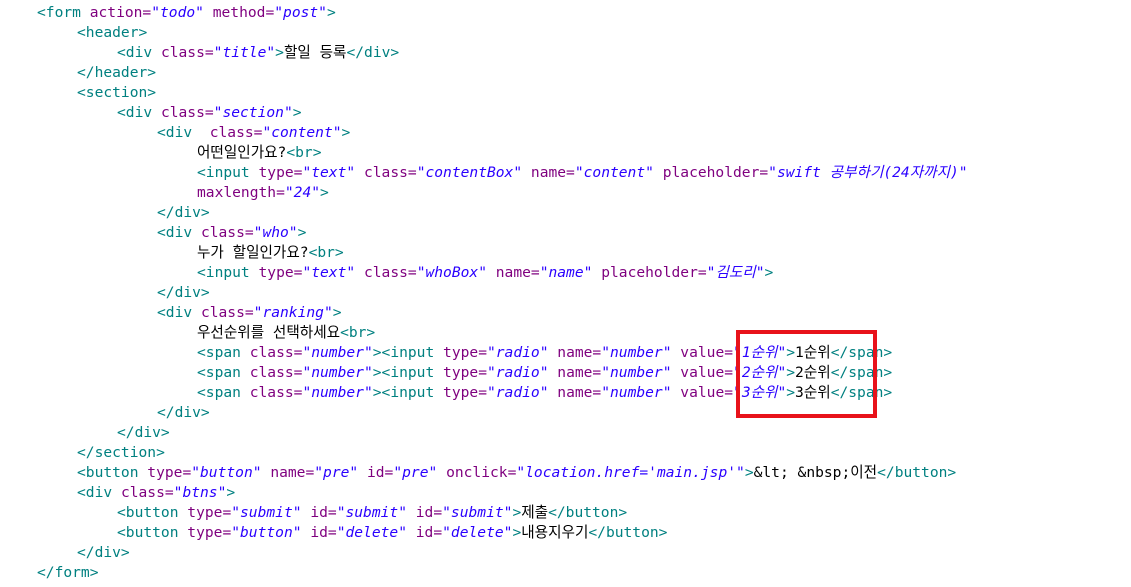 The width and height of the screenshot is (1131, 587). What do you see at coordinates (152, 512) in the screenshot?
I see `code-token: <button` at bounding box center [152, 512].